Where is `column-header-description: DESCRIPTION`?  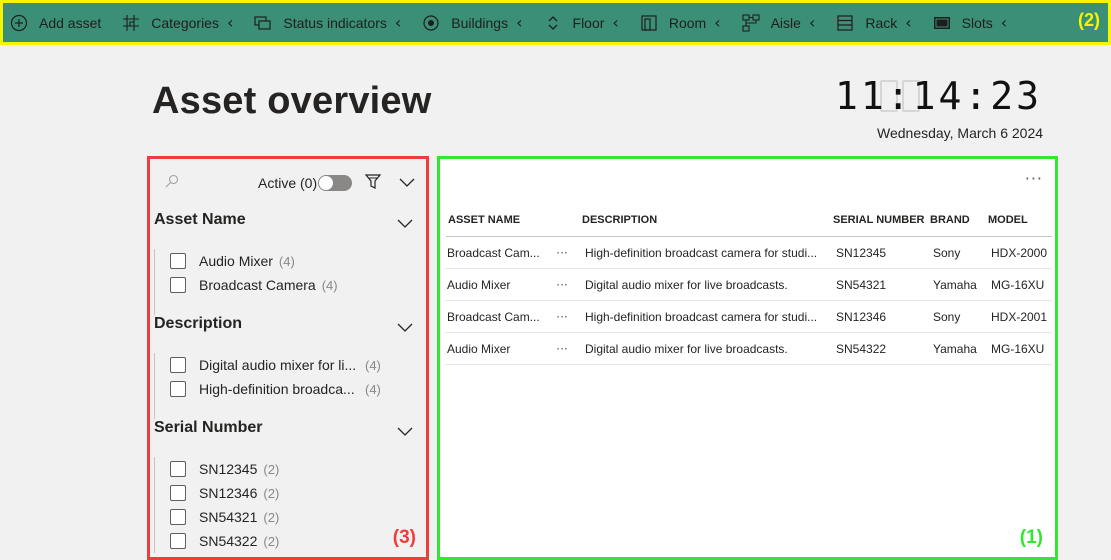 column-header-description: DESCRIPTION is located at coordinates (707, 220).